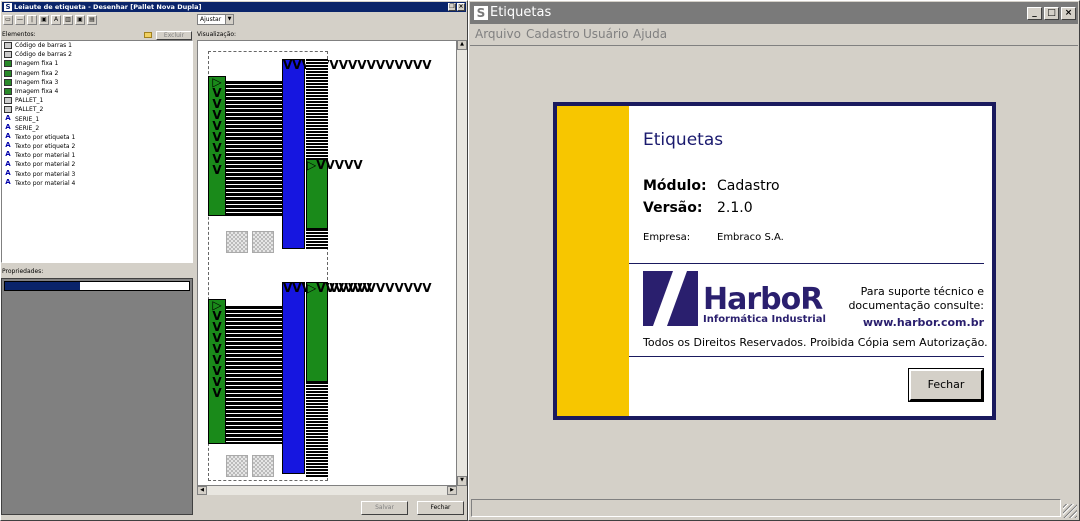  Describe the element at coordinates (97, 63) in the screenshot. I see `list-item: Imagem fixa 1` at that location.